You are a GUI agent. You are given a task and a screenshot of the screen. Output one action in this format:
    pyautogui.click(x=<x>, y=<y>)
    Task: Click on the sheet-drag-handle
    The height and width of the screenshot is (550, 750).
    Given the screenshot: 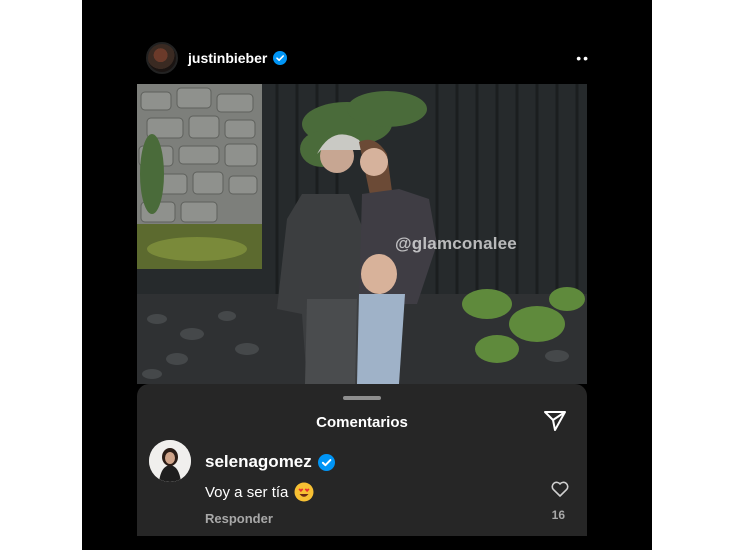 What is the action you would take?
    pyautogui.click(x=362, y=398)
    